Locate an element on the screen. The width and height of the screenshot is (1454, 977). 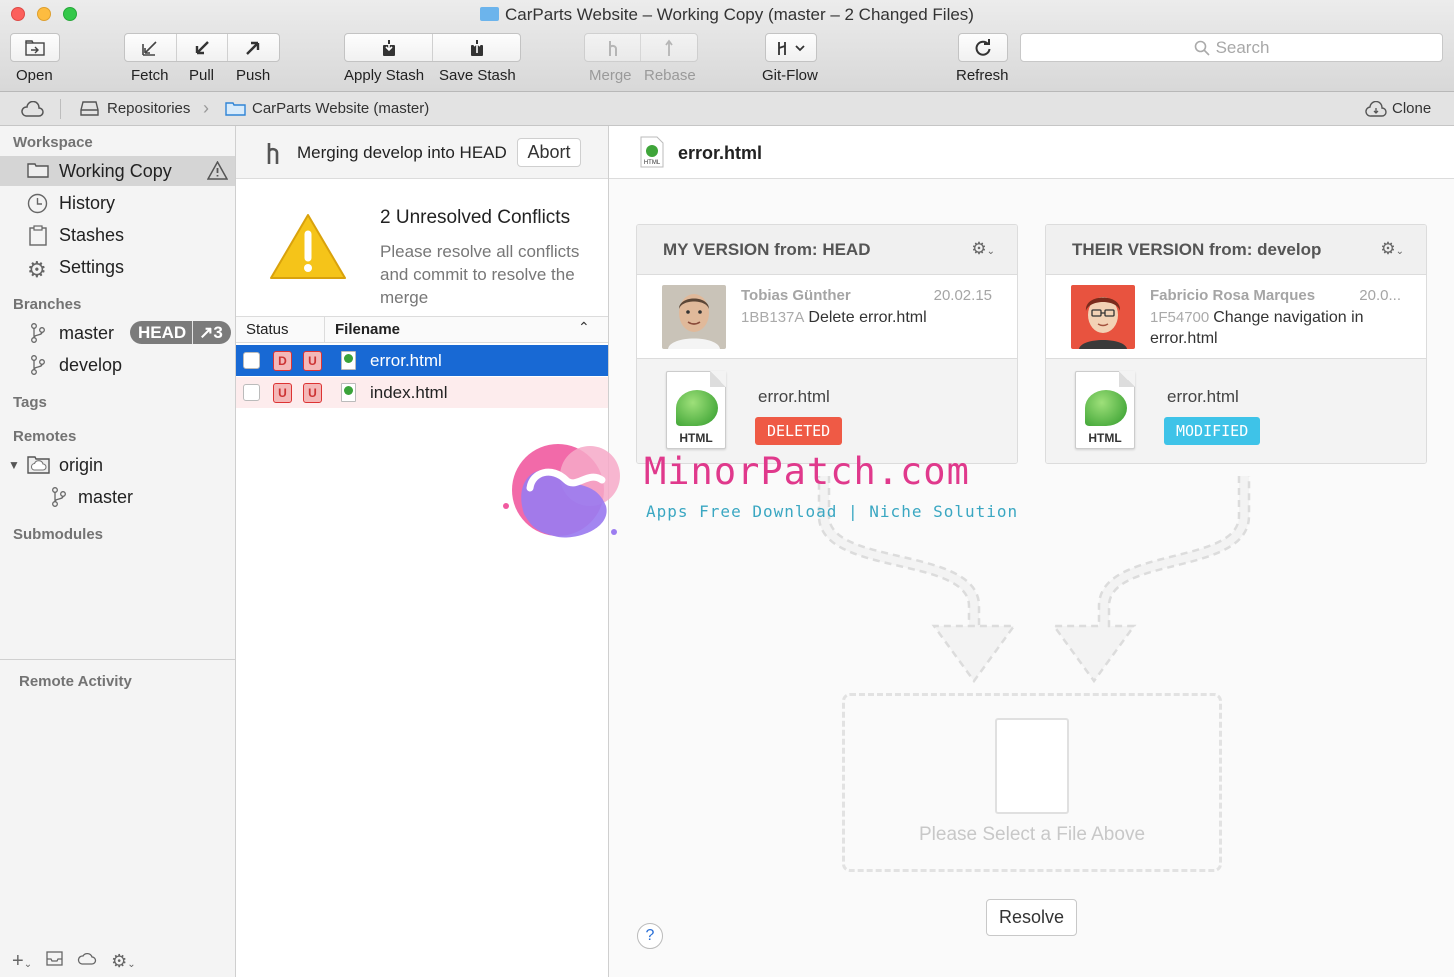
pull-button is located at coordinates (202, 47).